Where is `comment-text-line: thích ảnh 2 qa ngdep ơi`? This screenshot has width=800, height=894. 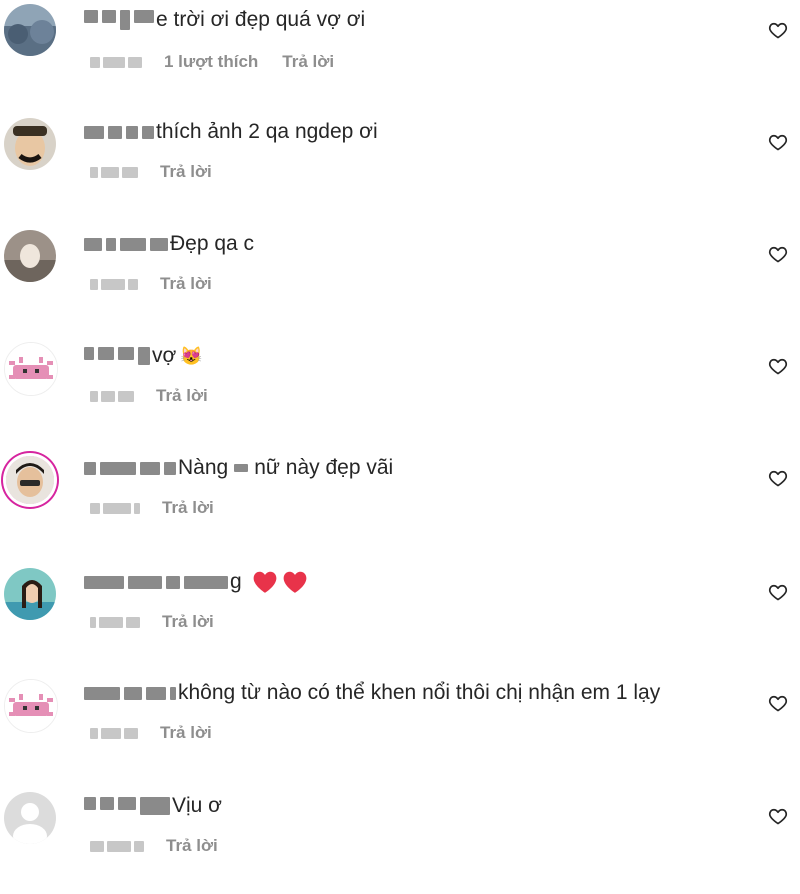 comment-text-line: thích ảnh 2 qa ngdep ơi is located at coordinates (231, 132).